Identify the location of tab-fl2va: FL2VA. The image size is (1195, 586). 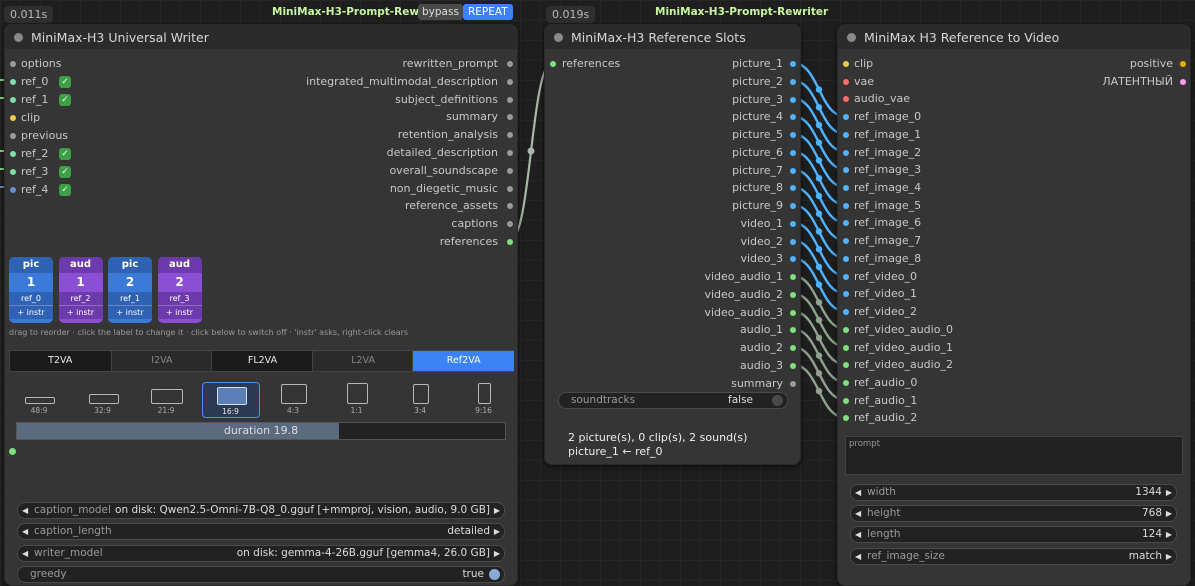
(262, 361).